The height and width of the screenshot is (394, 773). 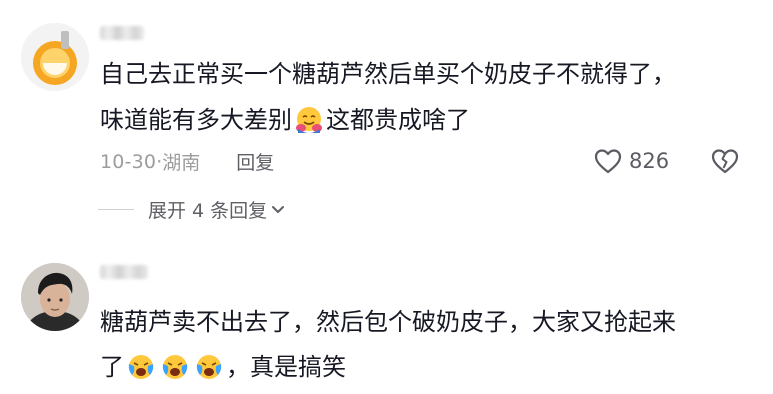 What do you see at coordinates (649, 161) in the screenshot?
I see `like-count: 826` at bounding box center [649, 161].